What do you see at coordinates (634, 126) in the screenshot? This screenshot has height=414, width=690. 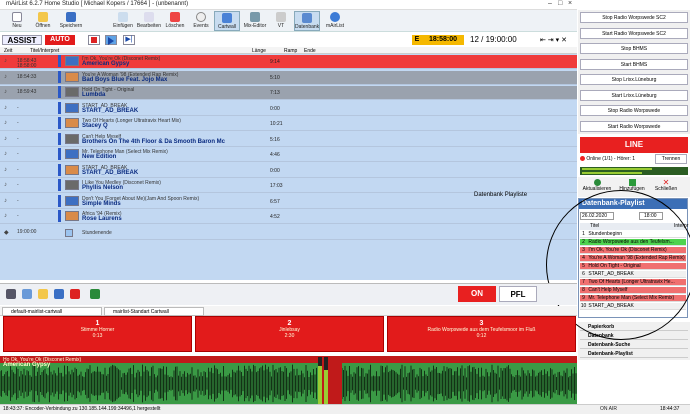 I see `encoder-button: Start Radio Worpswede` at bounding box center [634, 126].